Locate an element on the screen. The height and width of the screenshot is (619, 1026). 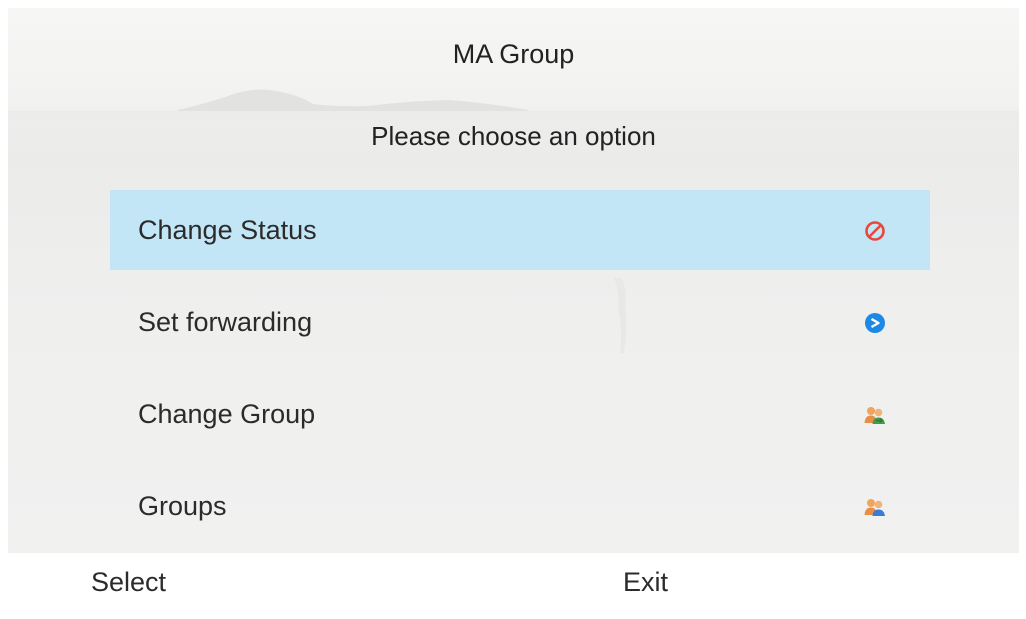
menu-item-label: Groups is located at coordinates (182, 506).